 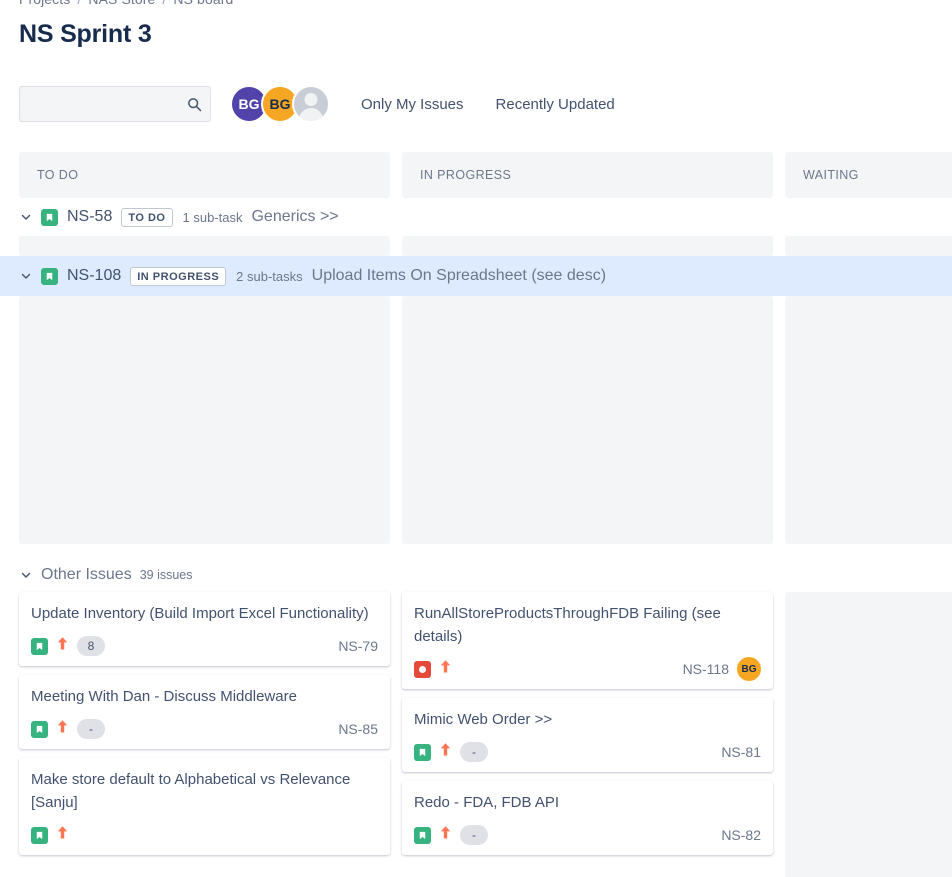 What do you see at coordinates (476, 575) in the screenshot?
I see `other-issues-header: Other Issues 39 issues` at bounding box center [476, 575].